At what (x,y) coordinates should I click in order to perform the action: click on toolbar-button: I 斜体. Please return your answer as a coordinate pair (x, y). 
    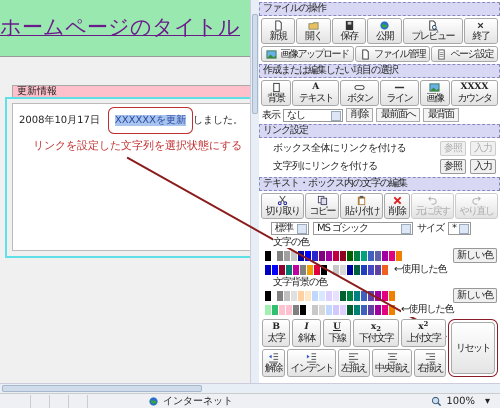
    Looking at the image, I should click on (306, 333).